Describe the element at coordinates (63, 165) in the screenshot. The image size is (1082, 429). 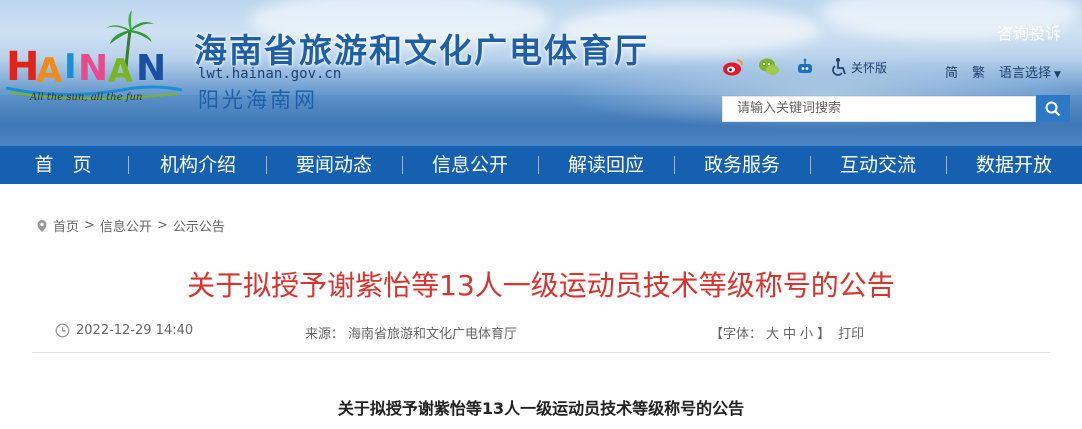
I see `nav-item-home: 首 页` at that location.